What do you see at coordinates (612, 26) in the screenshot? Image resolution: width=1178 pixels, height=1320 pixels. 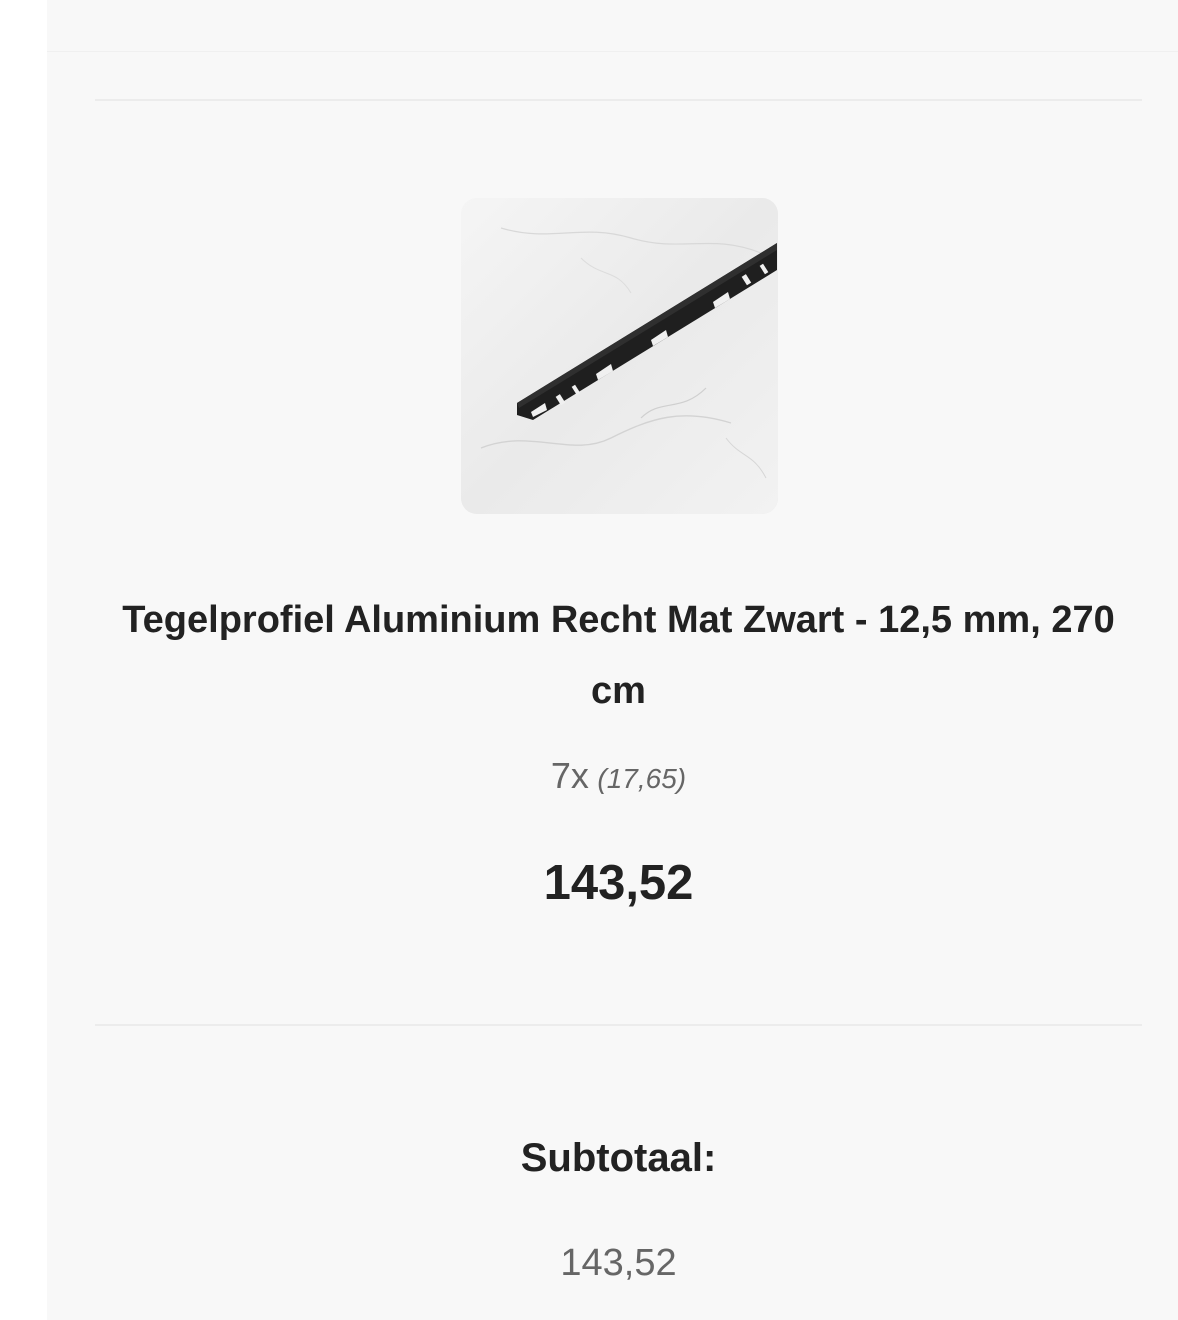 I see `cart-header-panel` at bounding box center [612, 26].